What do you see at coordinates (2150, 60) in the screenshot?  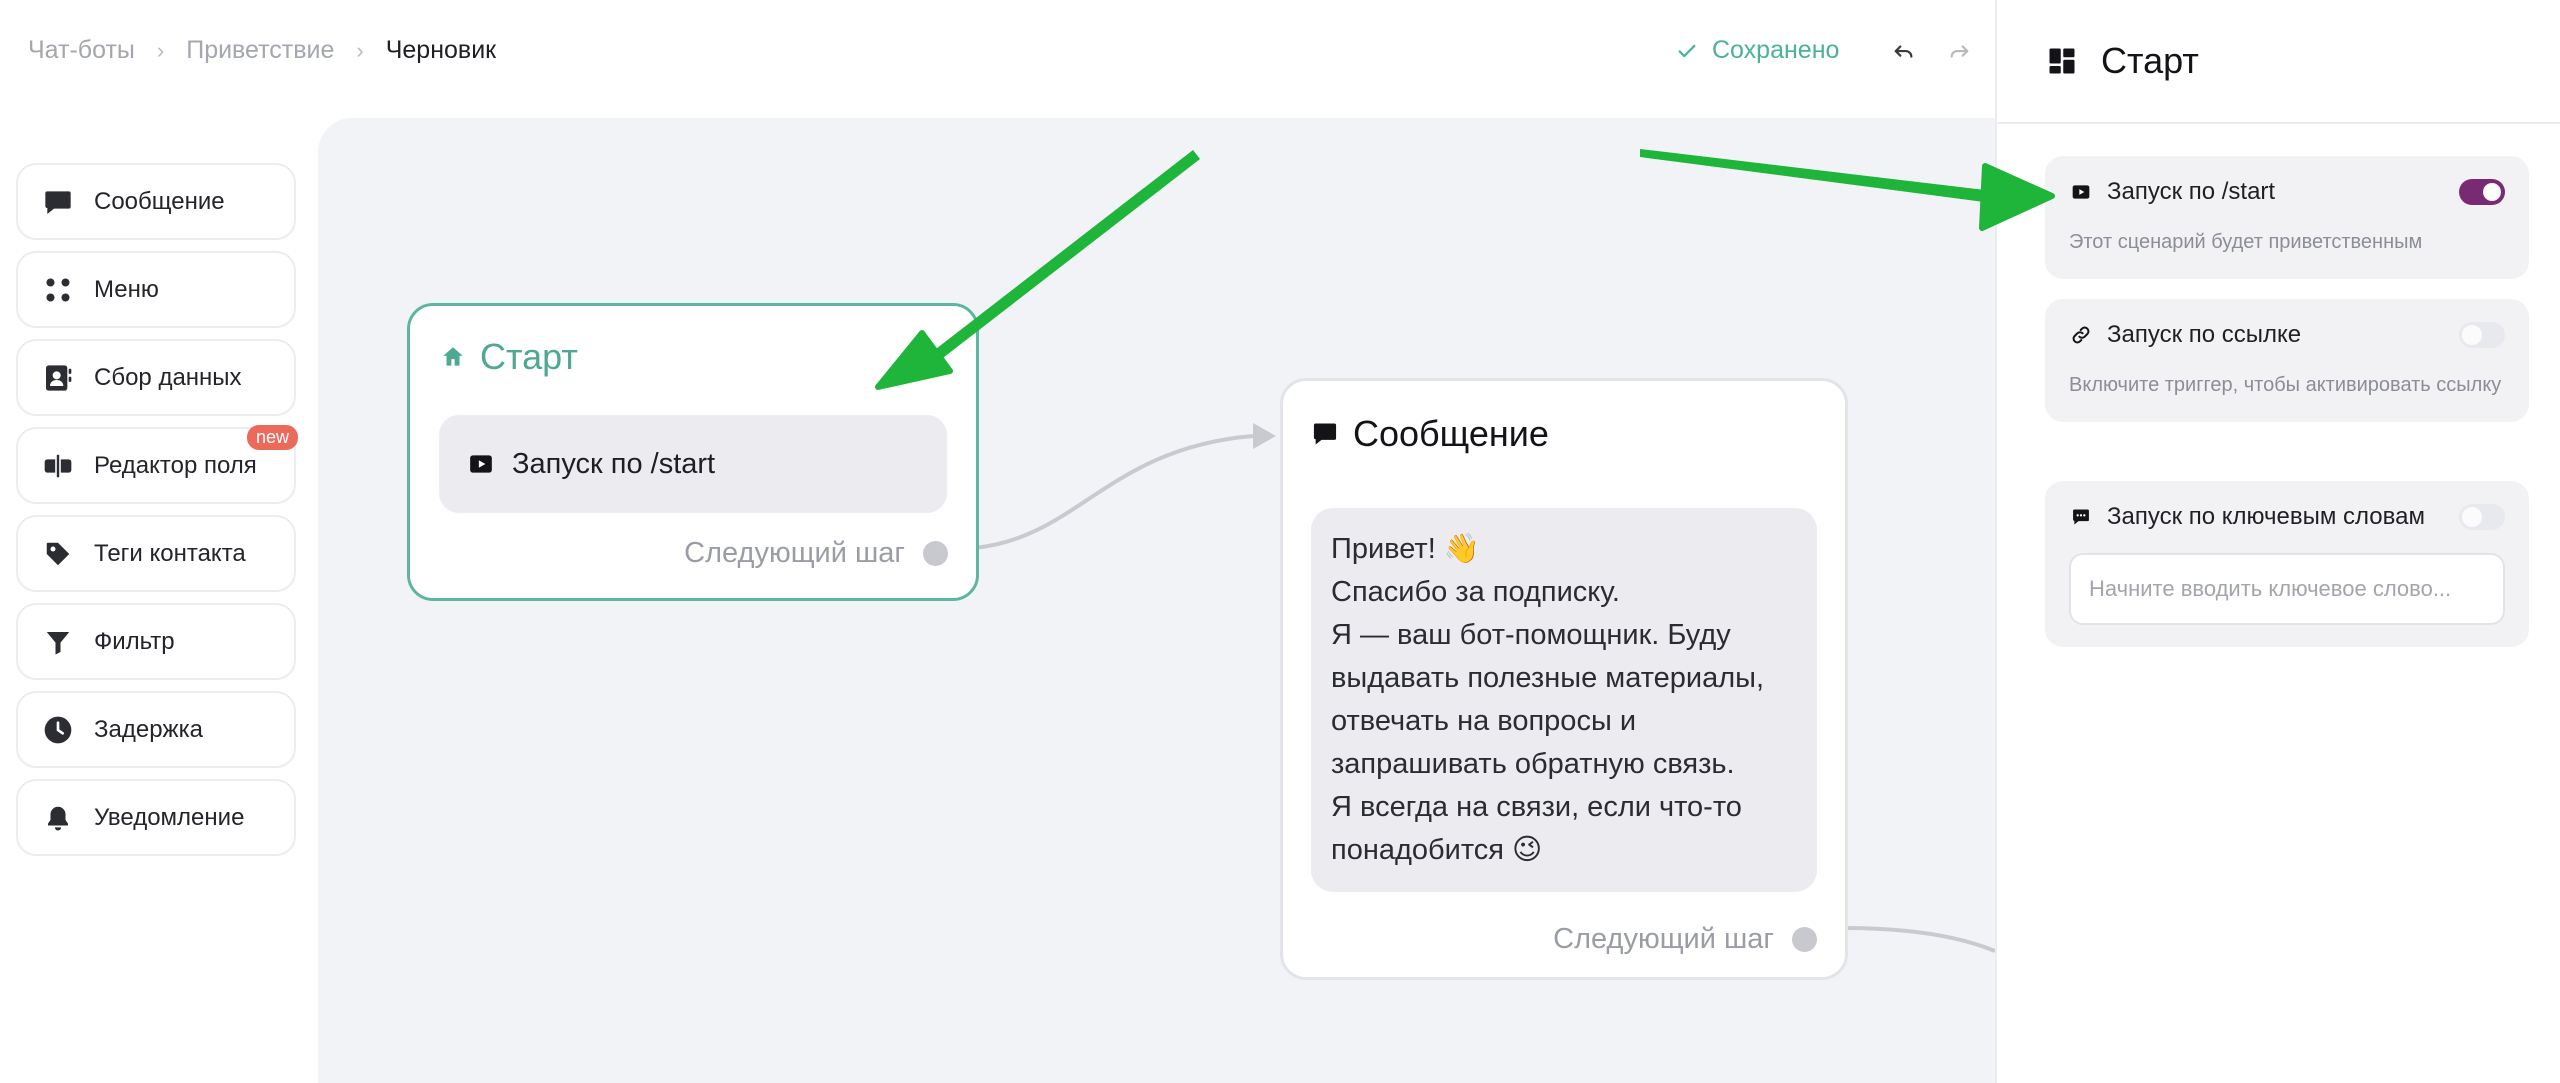 I see `panel-title: Старт` at bounding box center [2150, 60].